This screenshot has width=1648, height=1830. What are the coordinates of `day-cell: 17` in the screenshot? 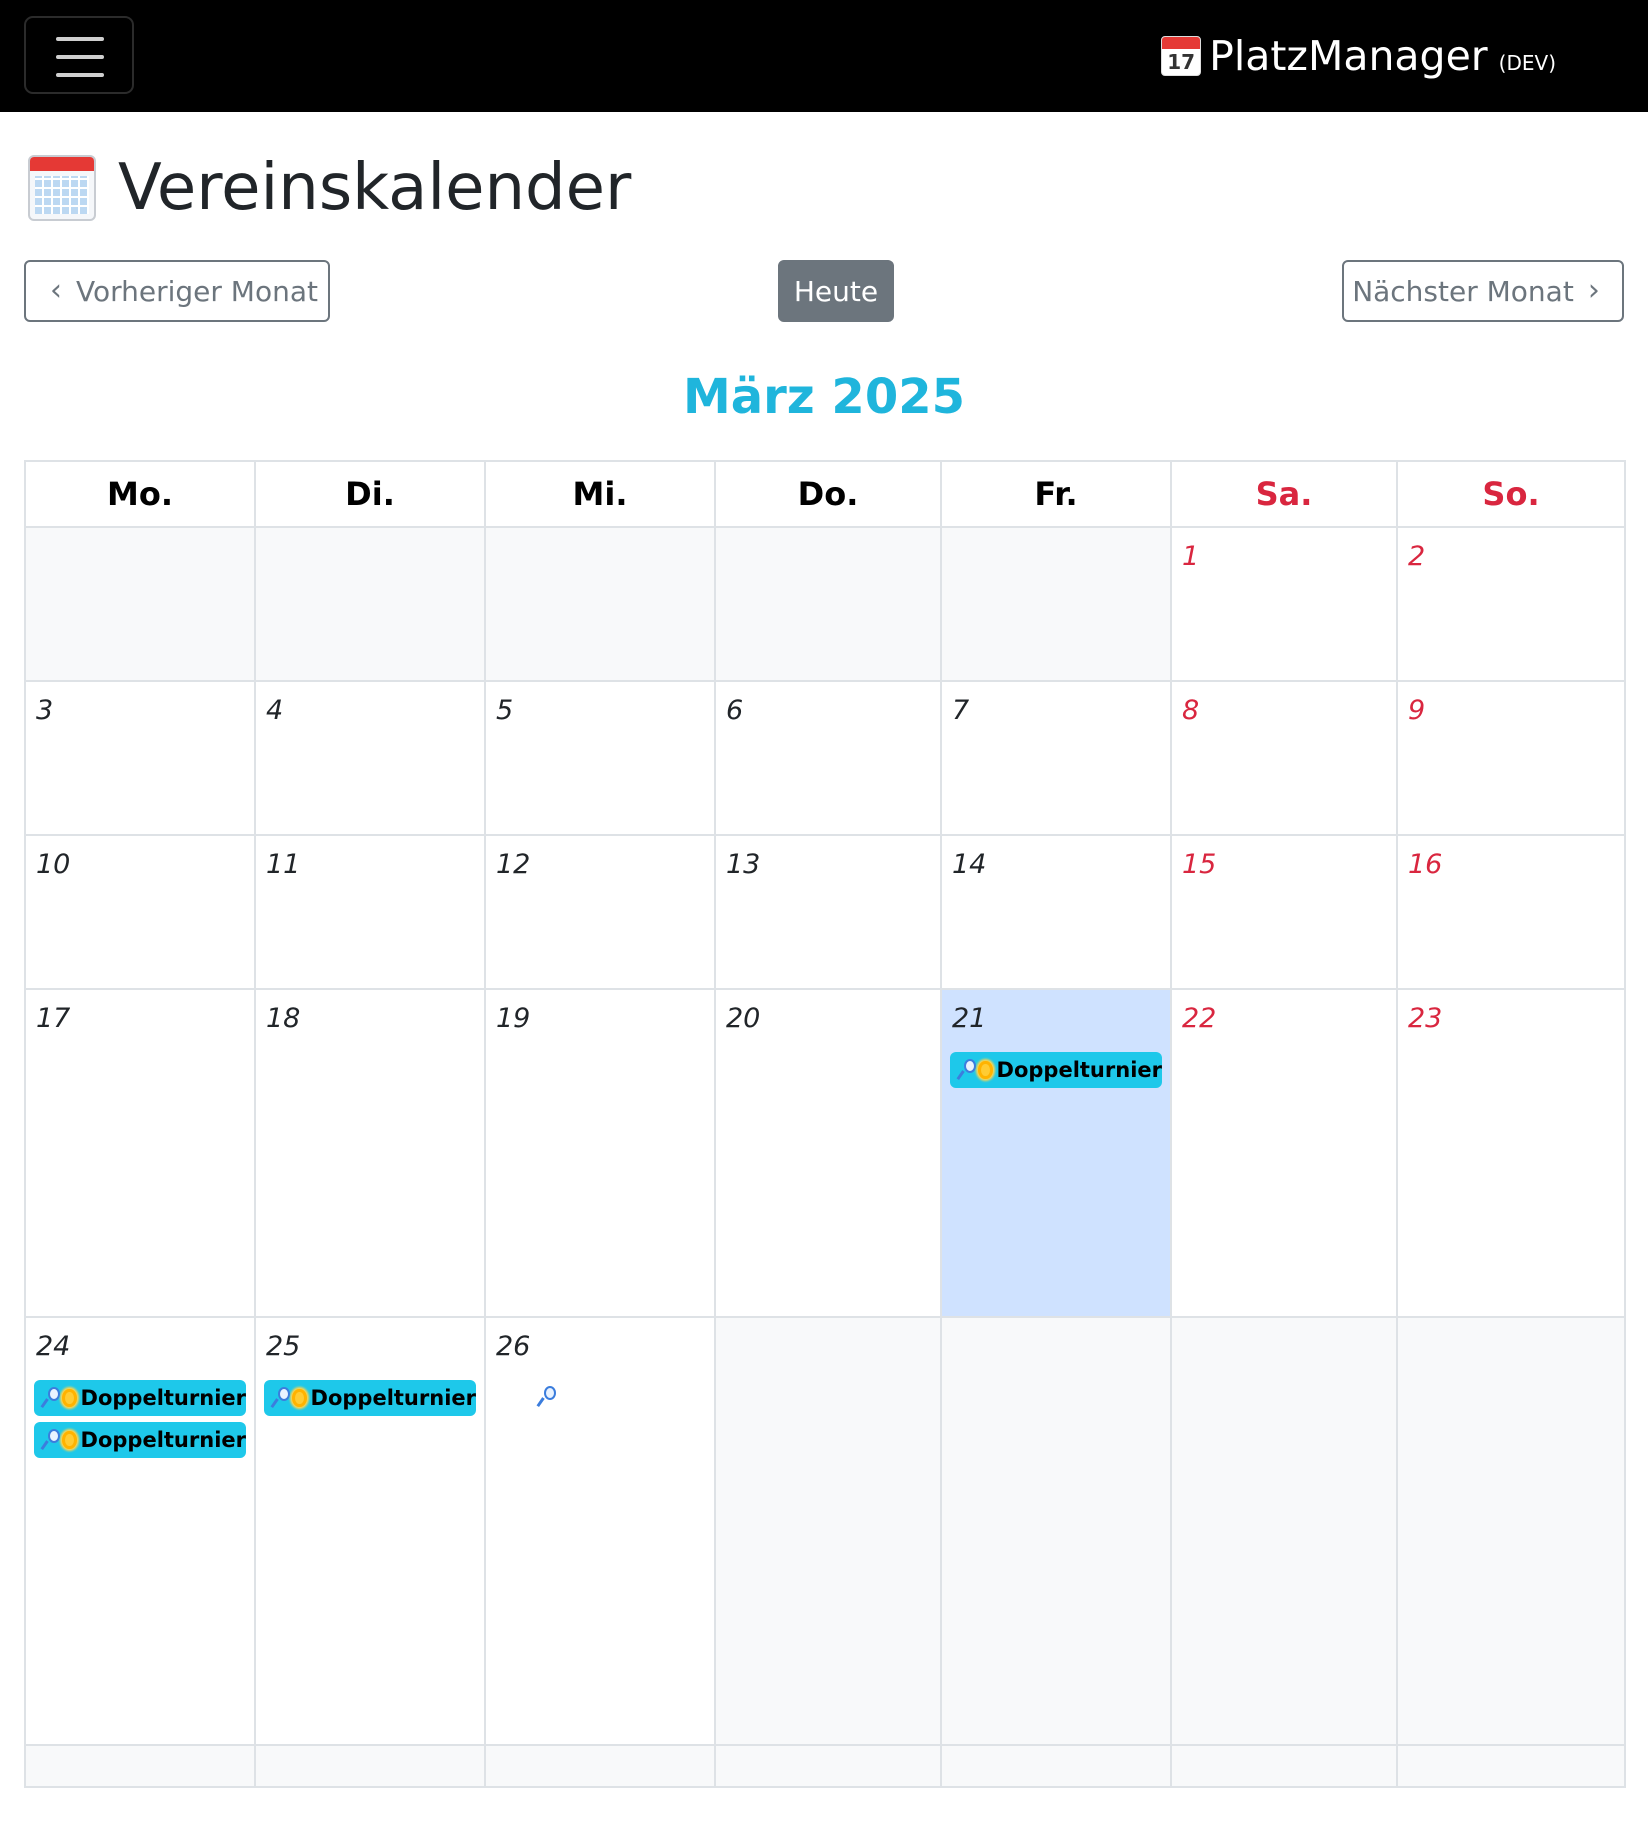 It's located at (140, 1153).